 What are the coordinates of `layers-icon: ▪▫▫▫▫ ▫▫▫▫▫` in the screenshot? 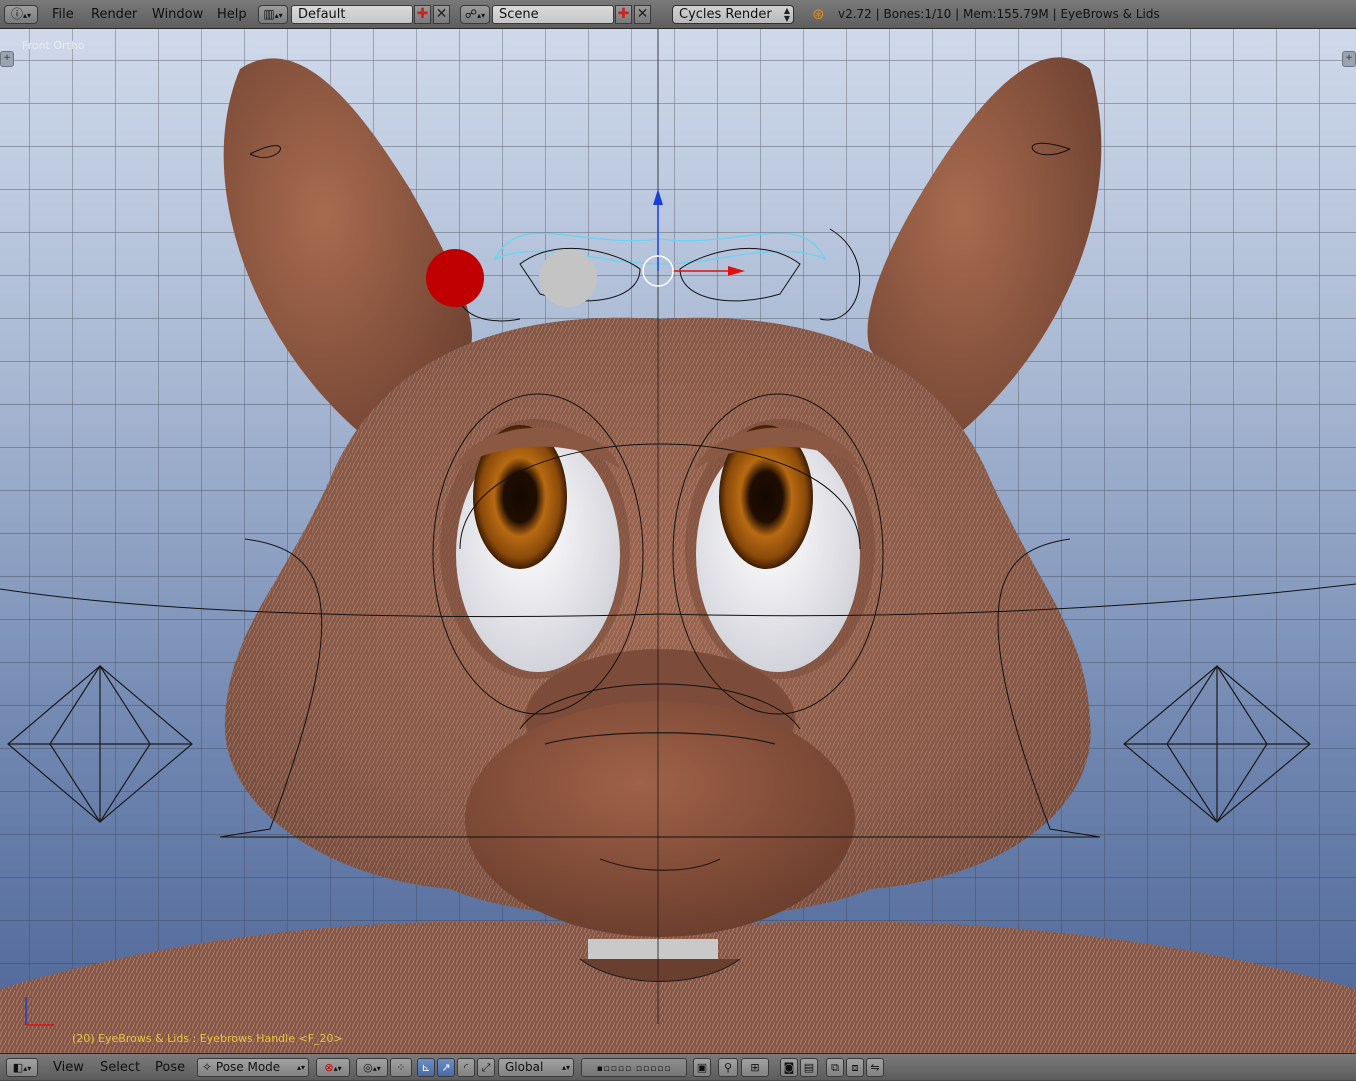 It's located at (634, 1069).